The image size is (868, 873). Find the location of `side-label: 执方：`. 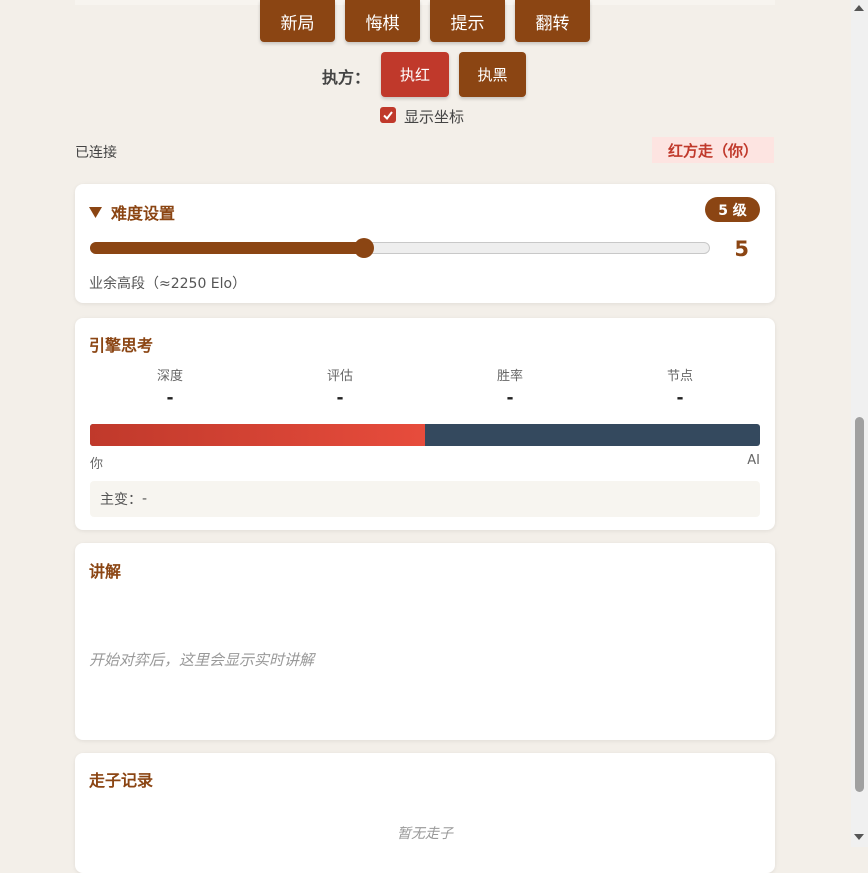

side-label: 执方： is located at coordinates (346, 77).